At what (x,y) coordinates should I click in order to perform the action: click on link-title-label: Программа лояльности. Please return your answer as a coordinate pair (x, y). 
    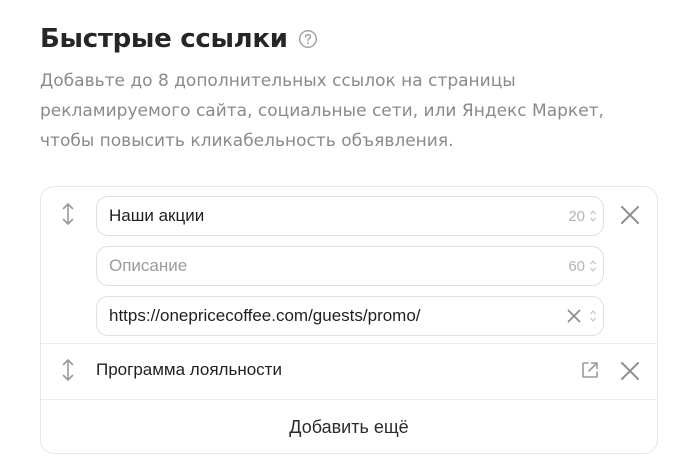
    Looking at the image, I should click on (189, 370).